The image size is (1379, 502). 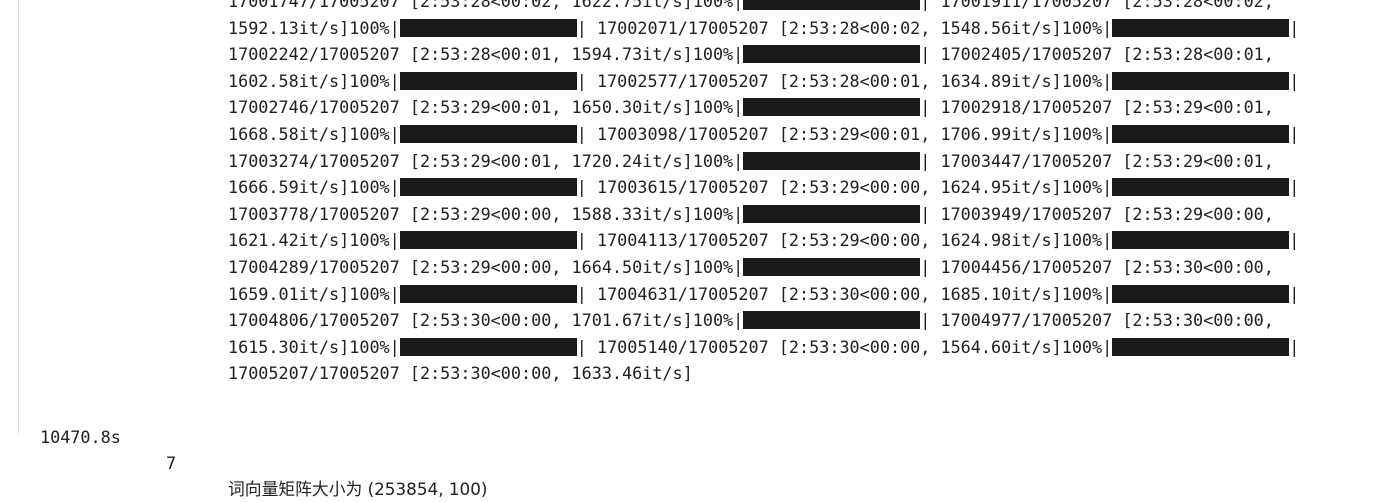 I want to click on log-elapsed-time: 10470.8s, so click(x=80, y=437).